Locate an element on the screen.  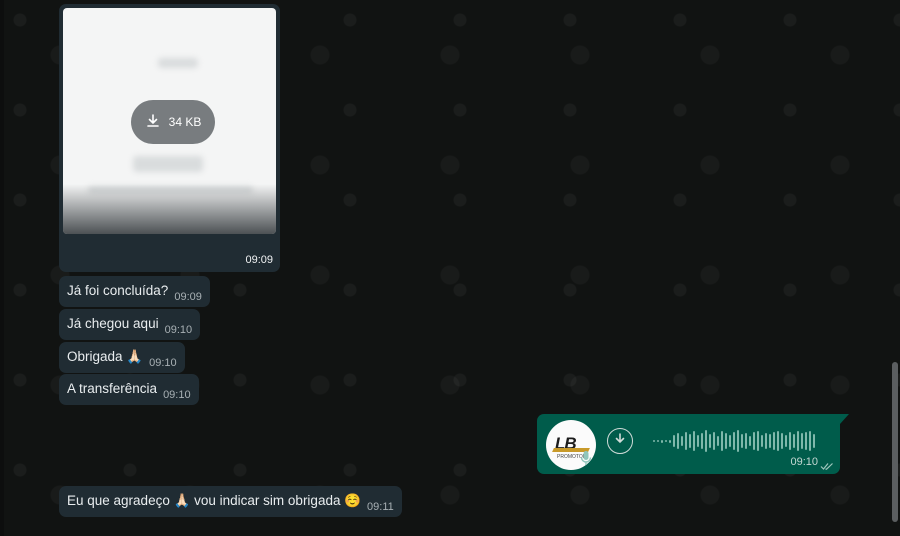
image-overlay is located at coordinates (169, 209).